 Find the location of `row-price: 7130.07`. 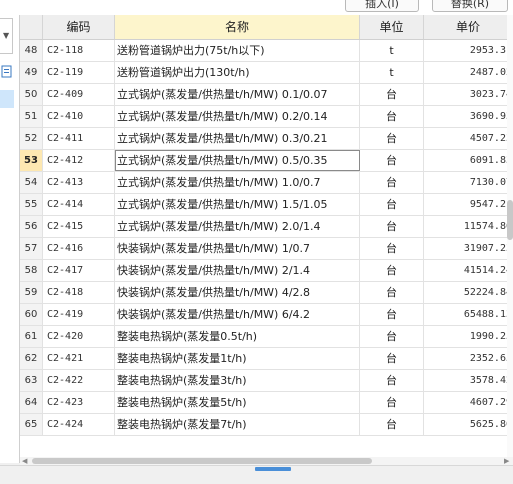

row-price: 7130.07 is located at coordinates (468, 182).